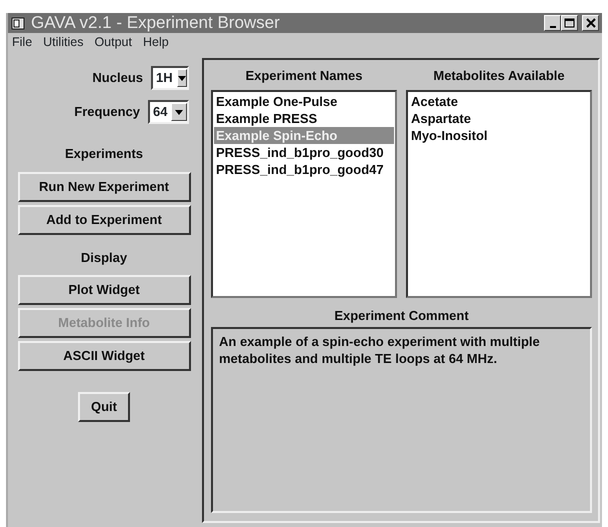 This screenshot has width=608, height=527. I want to click on menu-item: File, so click(22, 42).